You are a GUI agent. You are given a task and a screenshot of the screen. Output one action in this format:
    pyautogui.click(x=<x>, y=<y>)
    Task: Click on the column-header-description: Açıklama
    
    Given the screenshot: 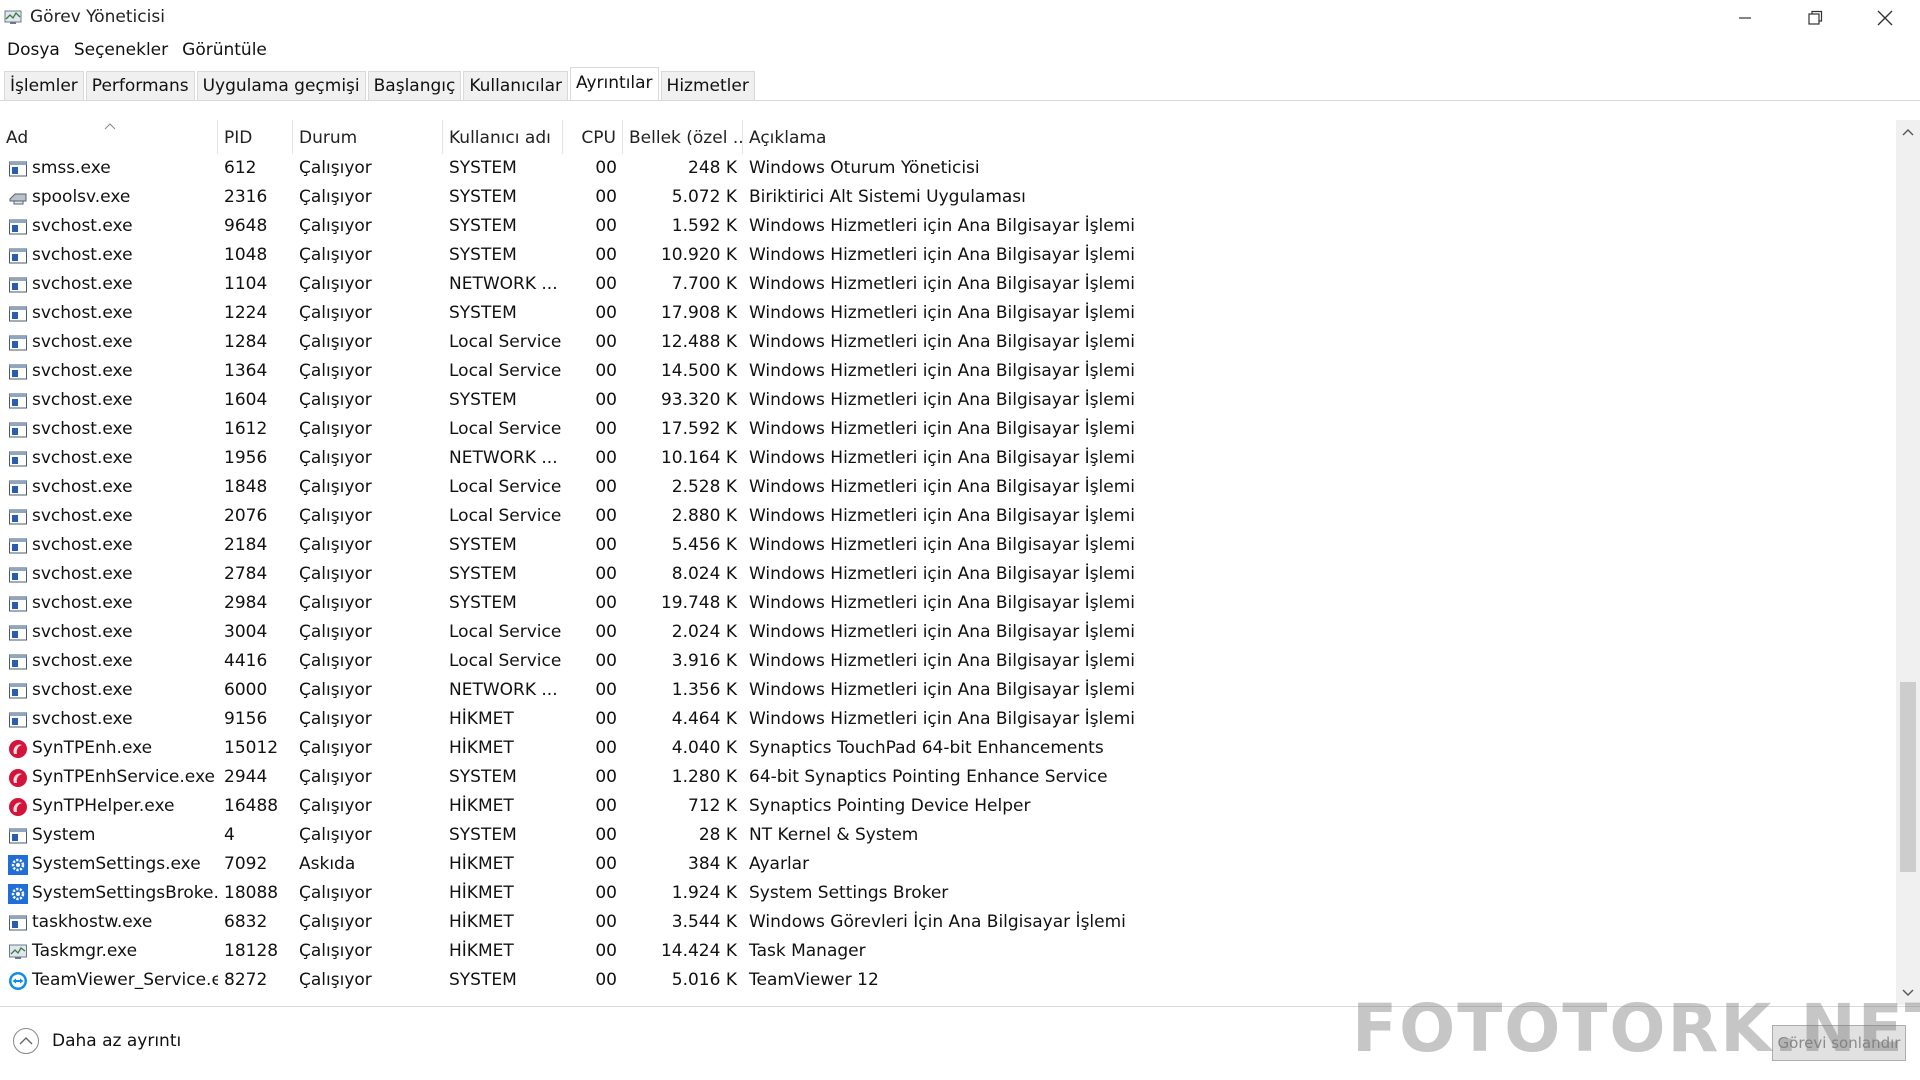 What is the action you would take?
    pyautogui.click(x=1319, y=137)
    